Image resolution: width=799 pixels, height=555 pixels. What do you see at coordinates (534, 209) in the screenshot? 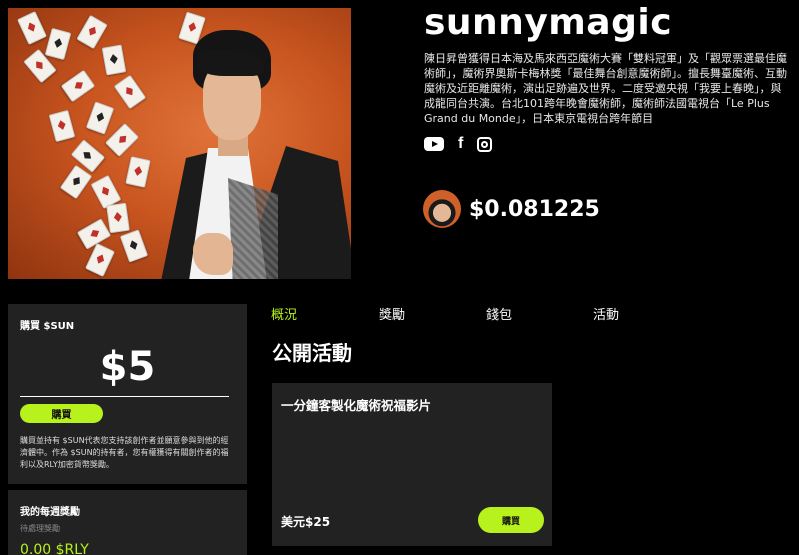
I see `token-price: $0.081225` at bounding box center [534, 209].